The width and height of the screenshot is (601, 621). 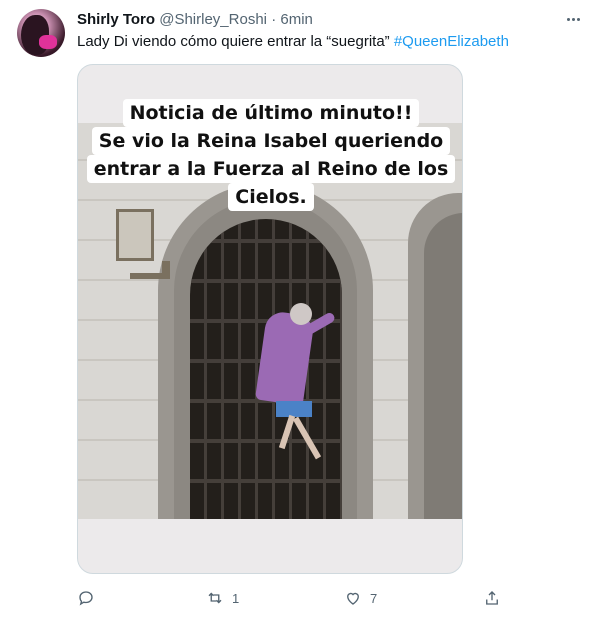 I want to click on share-icon, so click(x=492, y=598).